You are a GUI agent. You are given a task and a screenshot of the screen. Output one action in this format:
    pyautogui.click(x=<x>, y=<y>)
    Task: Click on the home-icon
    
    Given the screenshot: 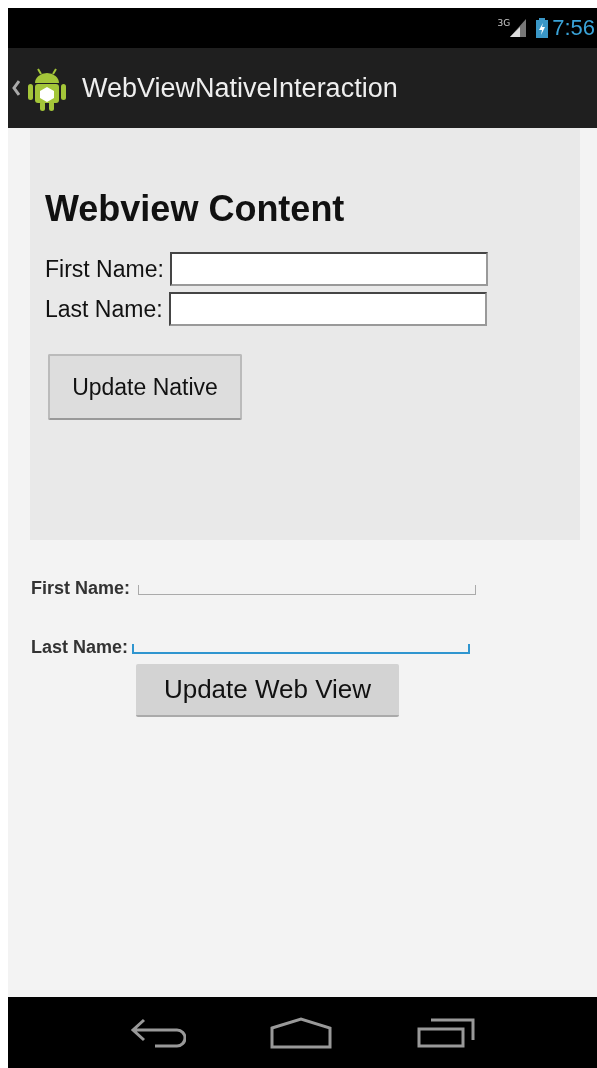 What is the action you would take?
    pyautogui.click(x=301, y=1032)
    